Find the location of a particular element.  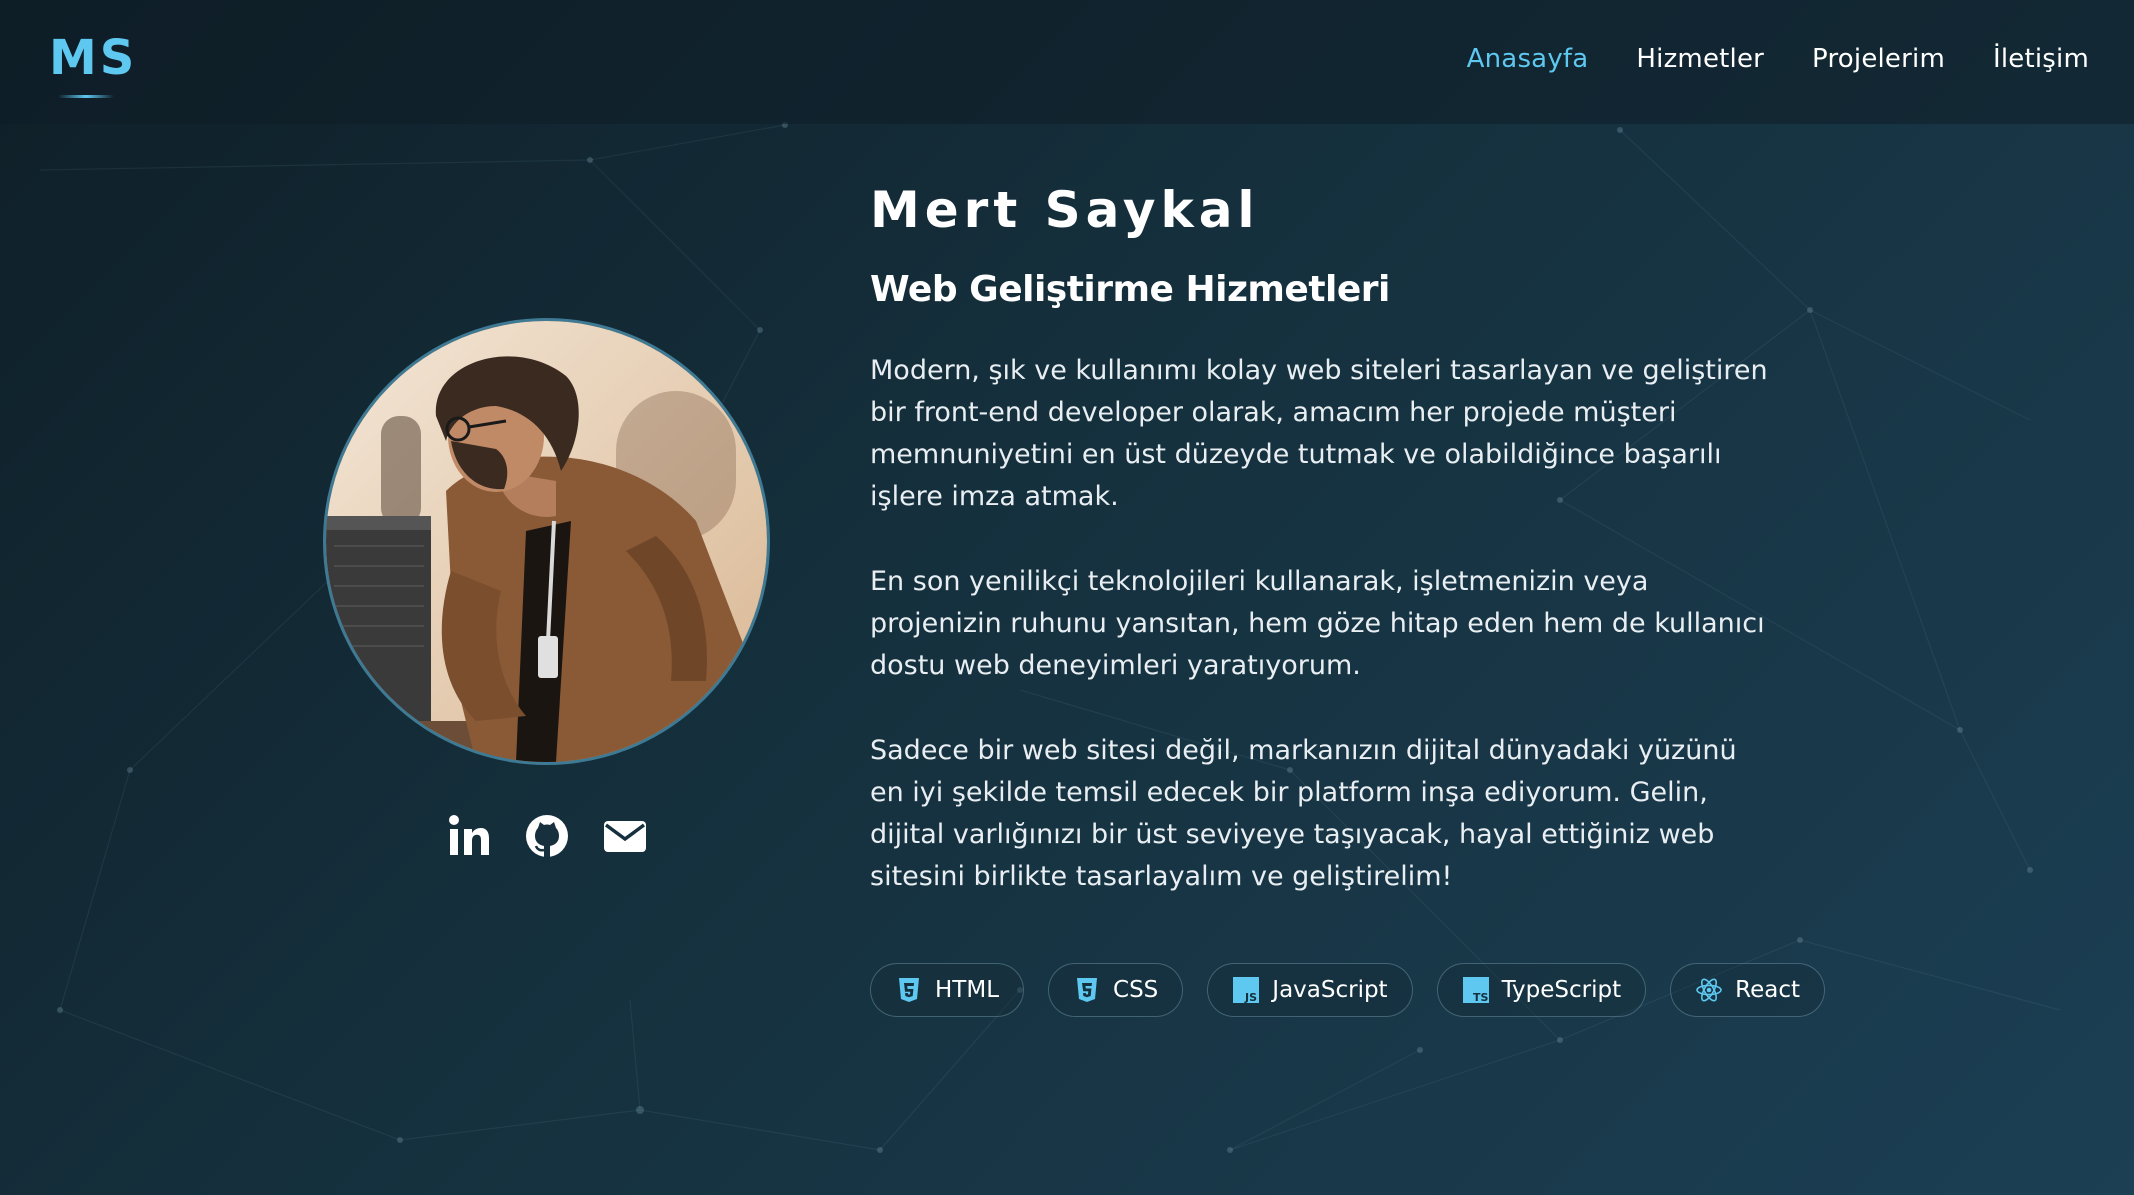

skill-label-html: HTML is located at coordinates (967, 990).